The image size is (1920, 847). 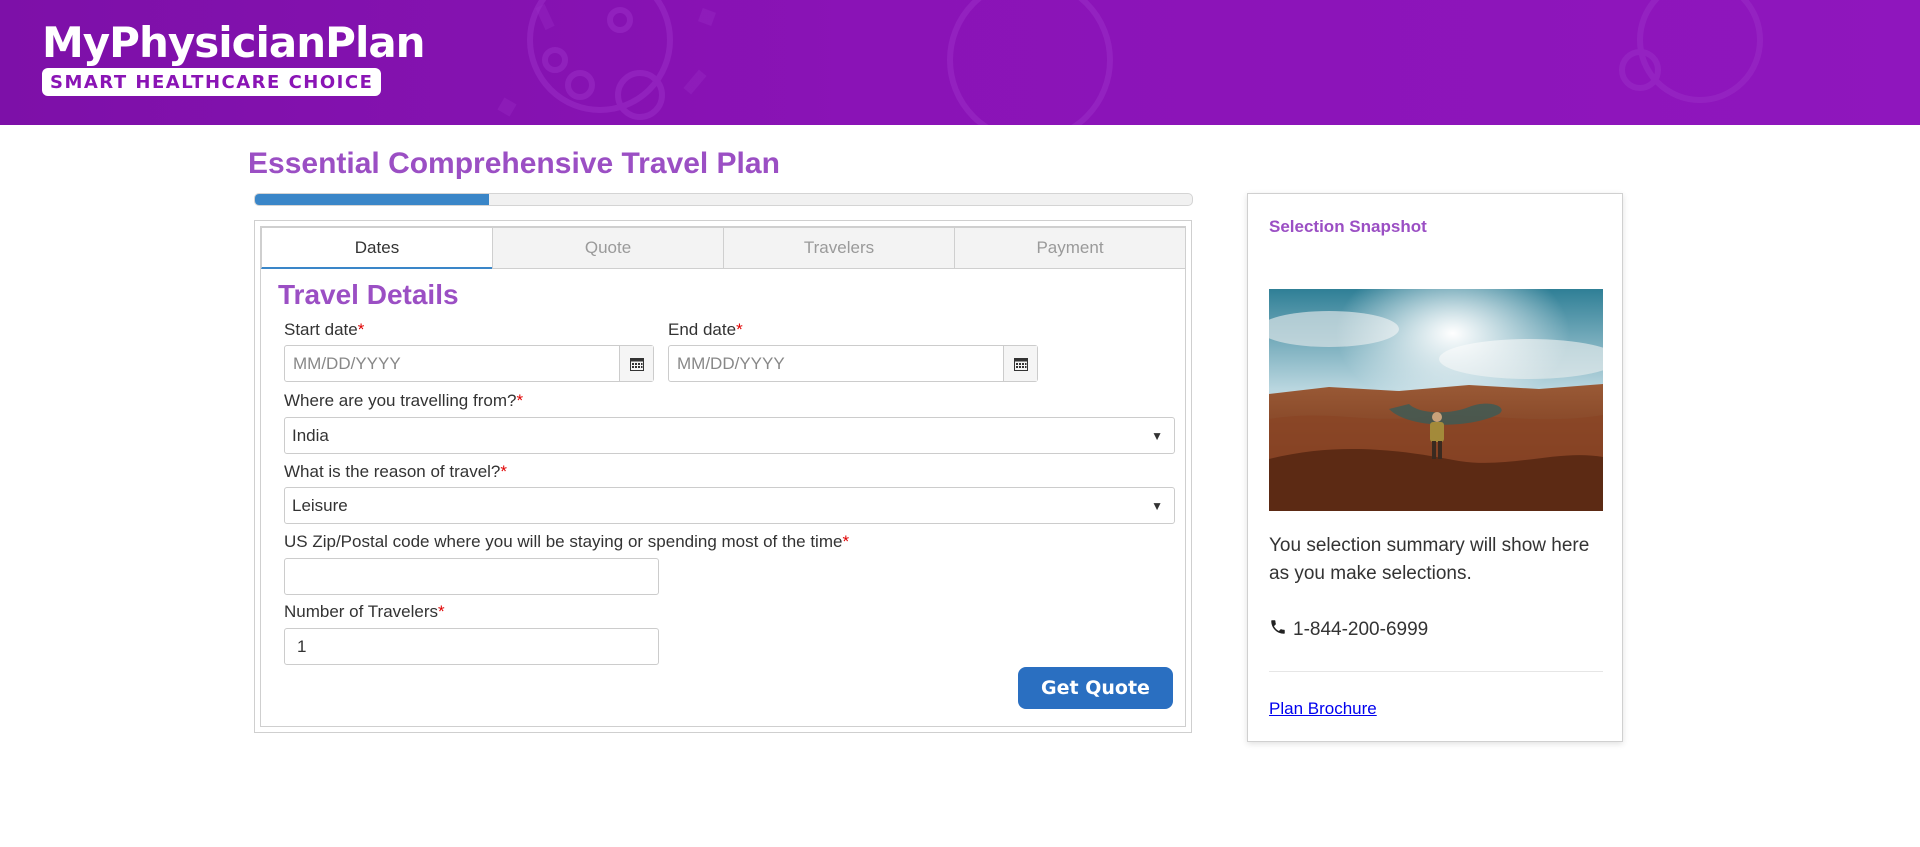 I want to click on travel-reason-select: Leisure ▼, so click(x=729, y=505).